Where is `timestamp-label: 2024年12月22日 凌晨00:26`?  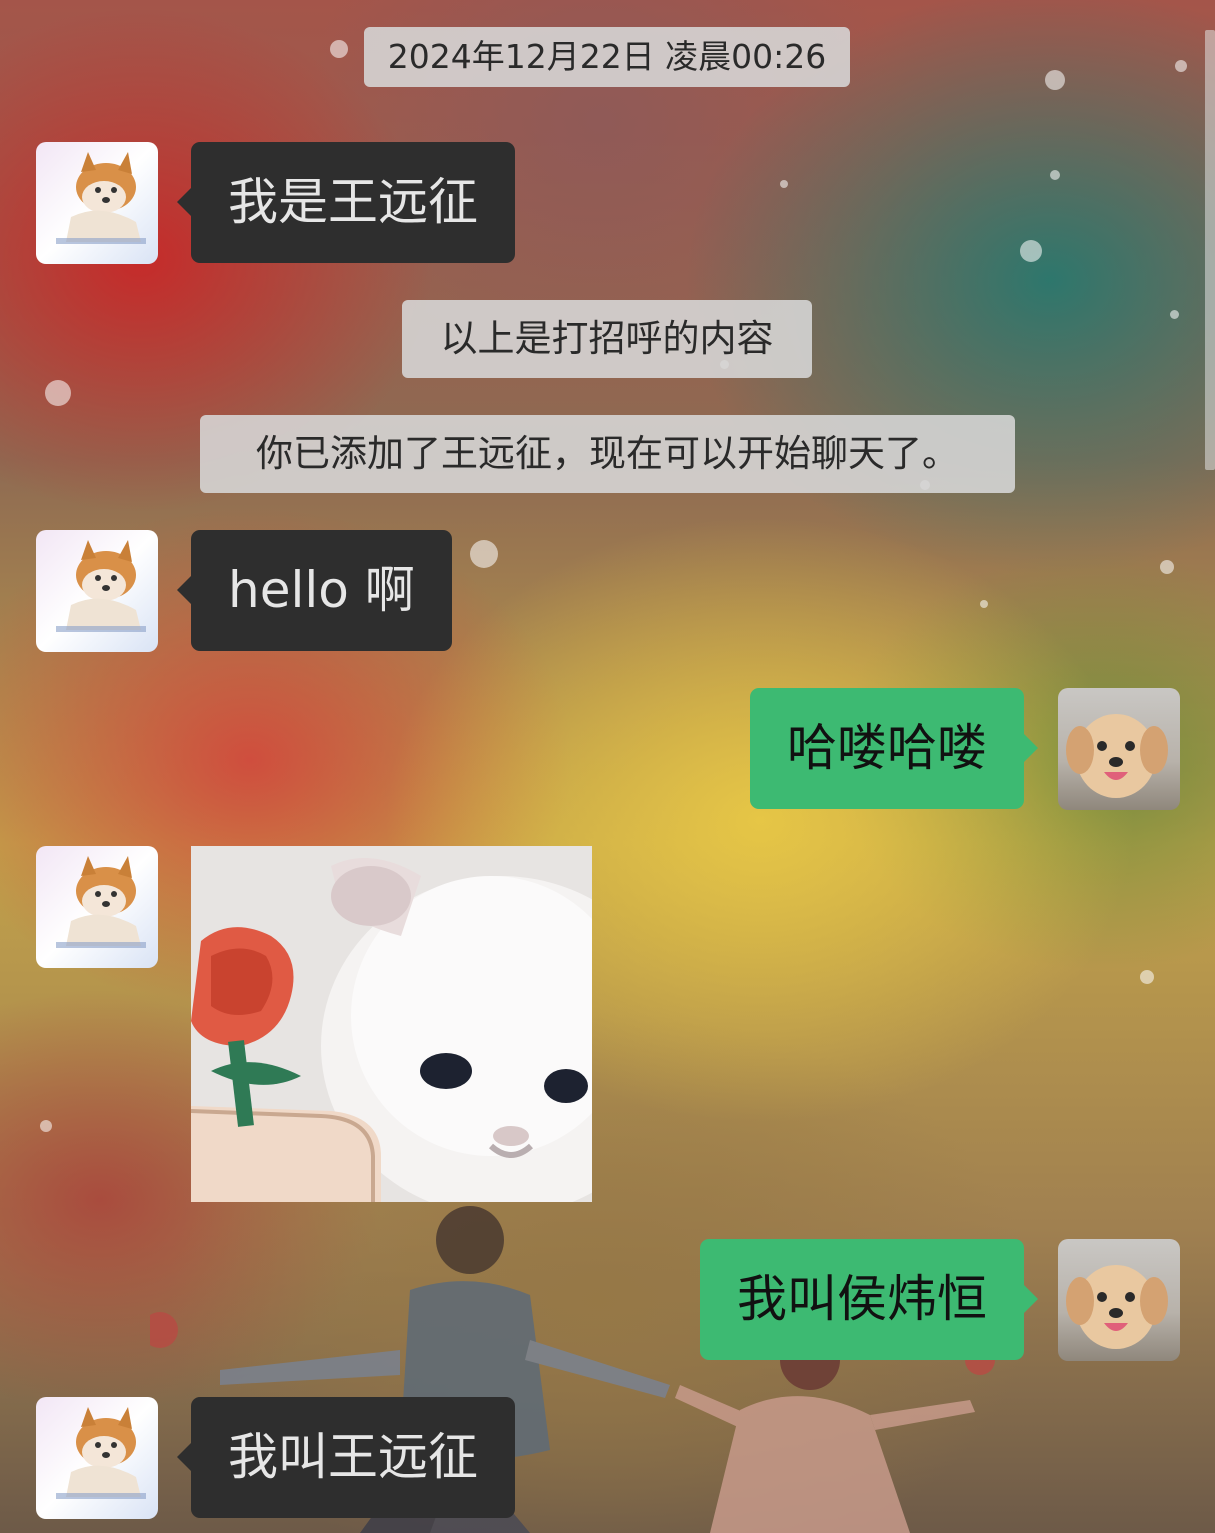 timestamp-label: 2024年12月22日 凌晨00:26 is located at coordinates (607, 57).